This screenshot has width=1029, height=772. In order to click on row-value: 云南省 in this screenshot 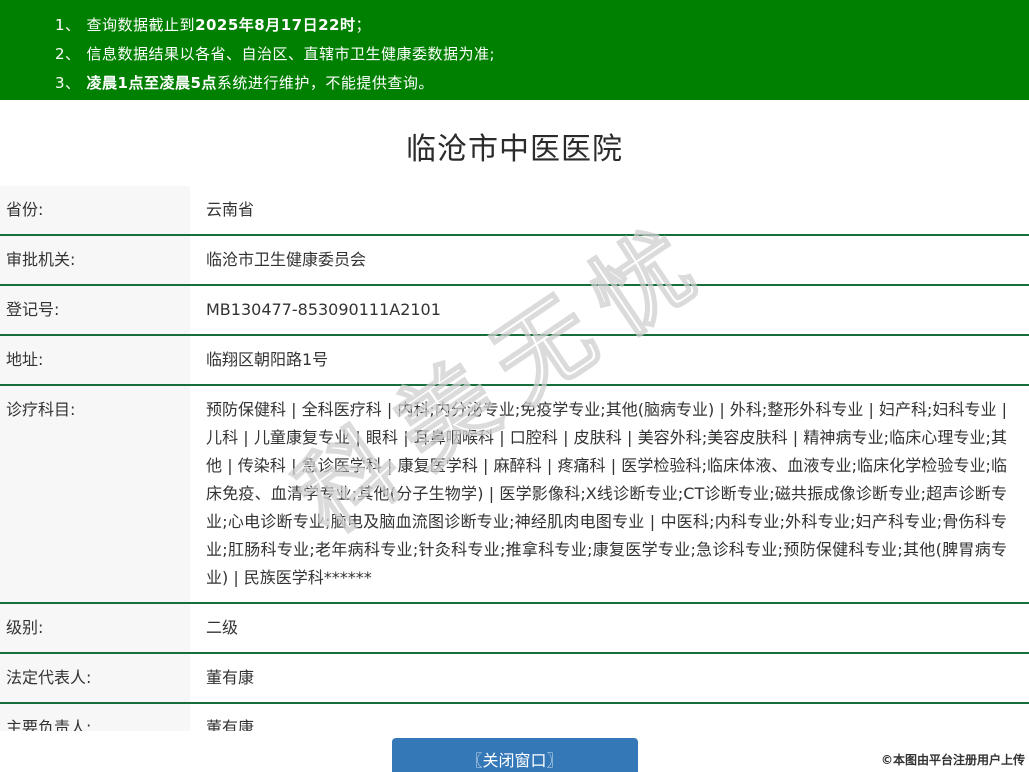, I will do `click(230, 209)`.